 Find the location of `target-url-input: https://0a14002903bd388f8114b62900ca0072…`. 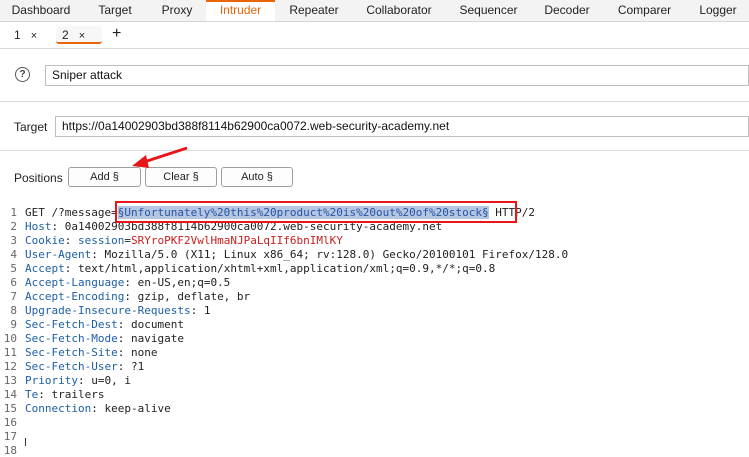

target-url-input: https://0a14002903bd388f8114b62900ca0072… is located at coordinates (402, 126).